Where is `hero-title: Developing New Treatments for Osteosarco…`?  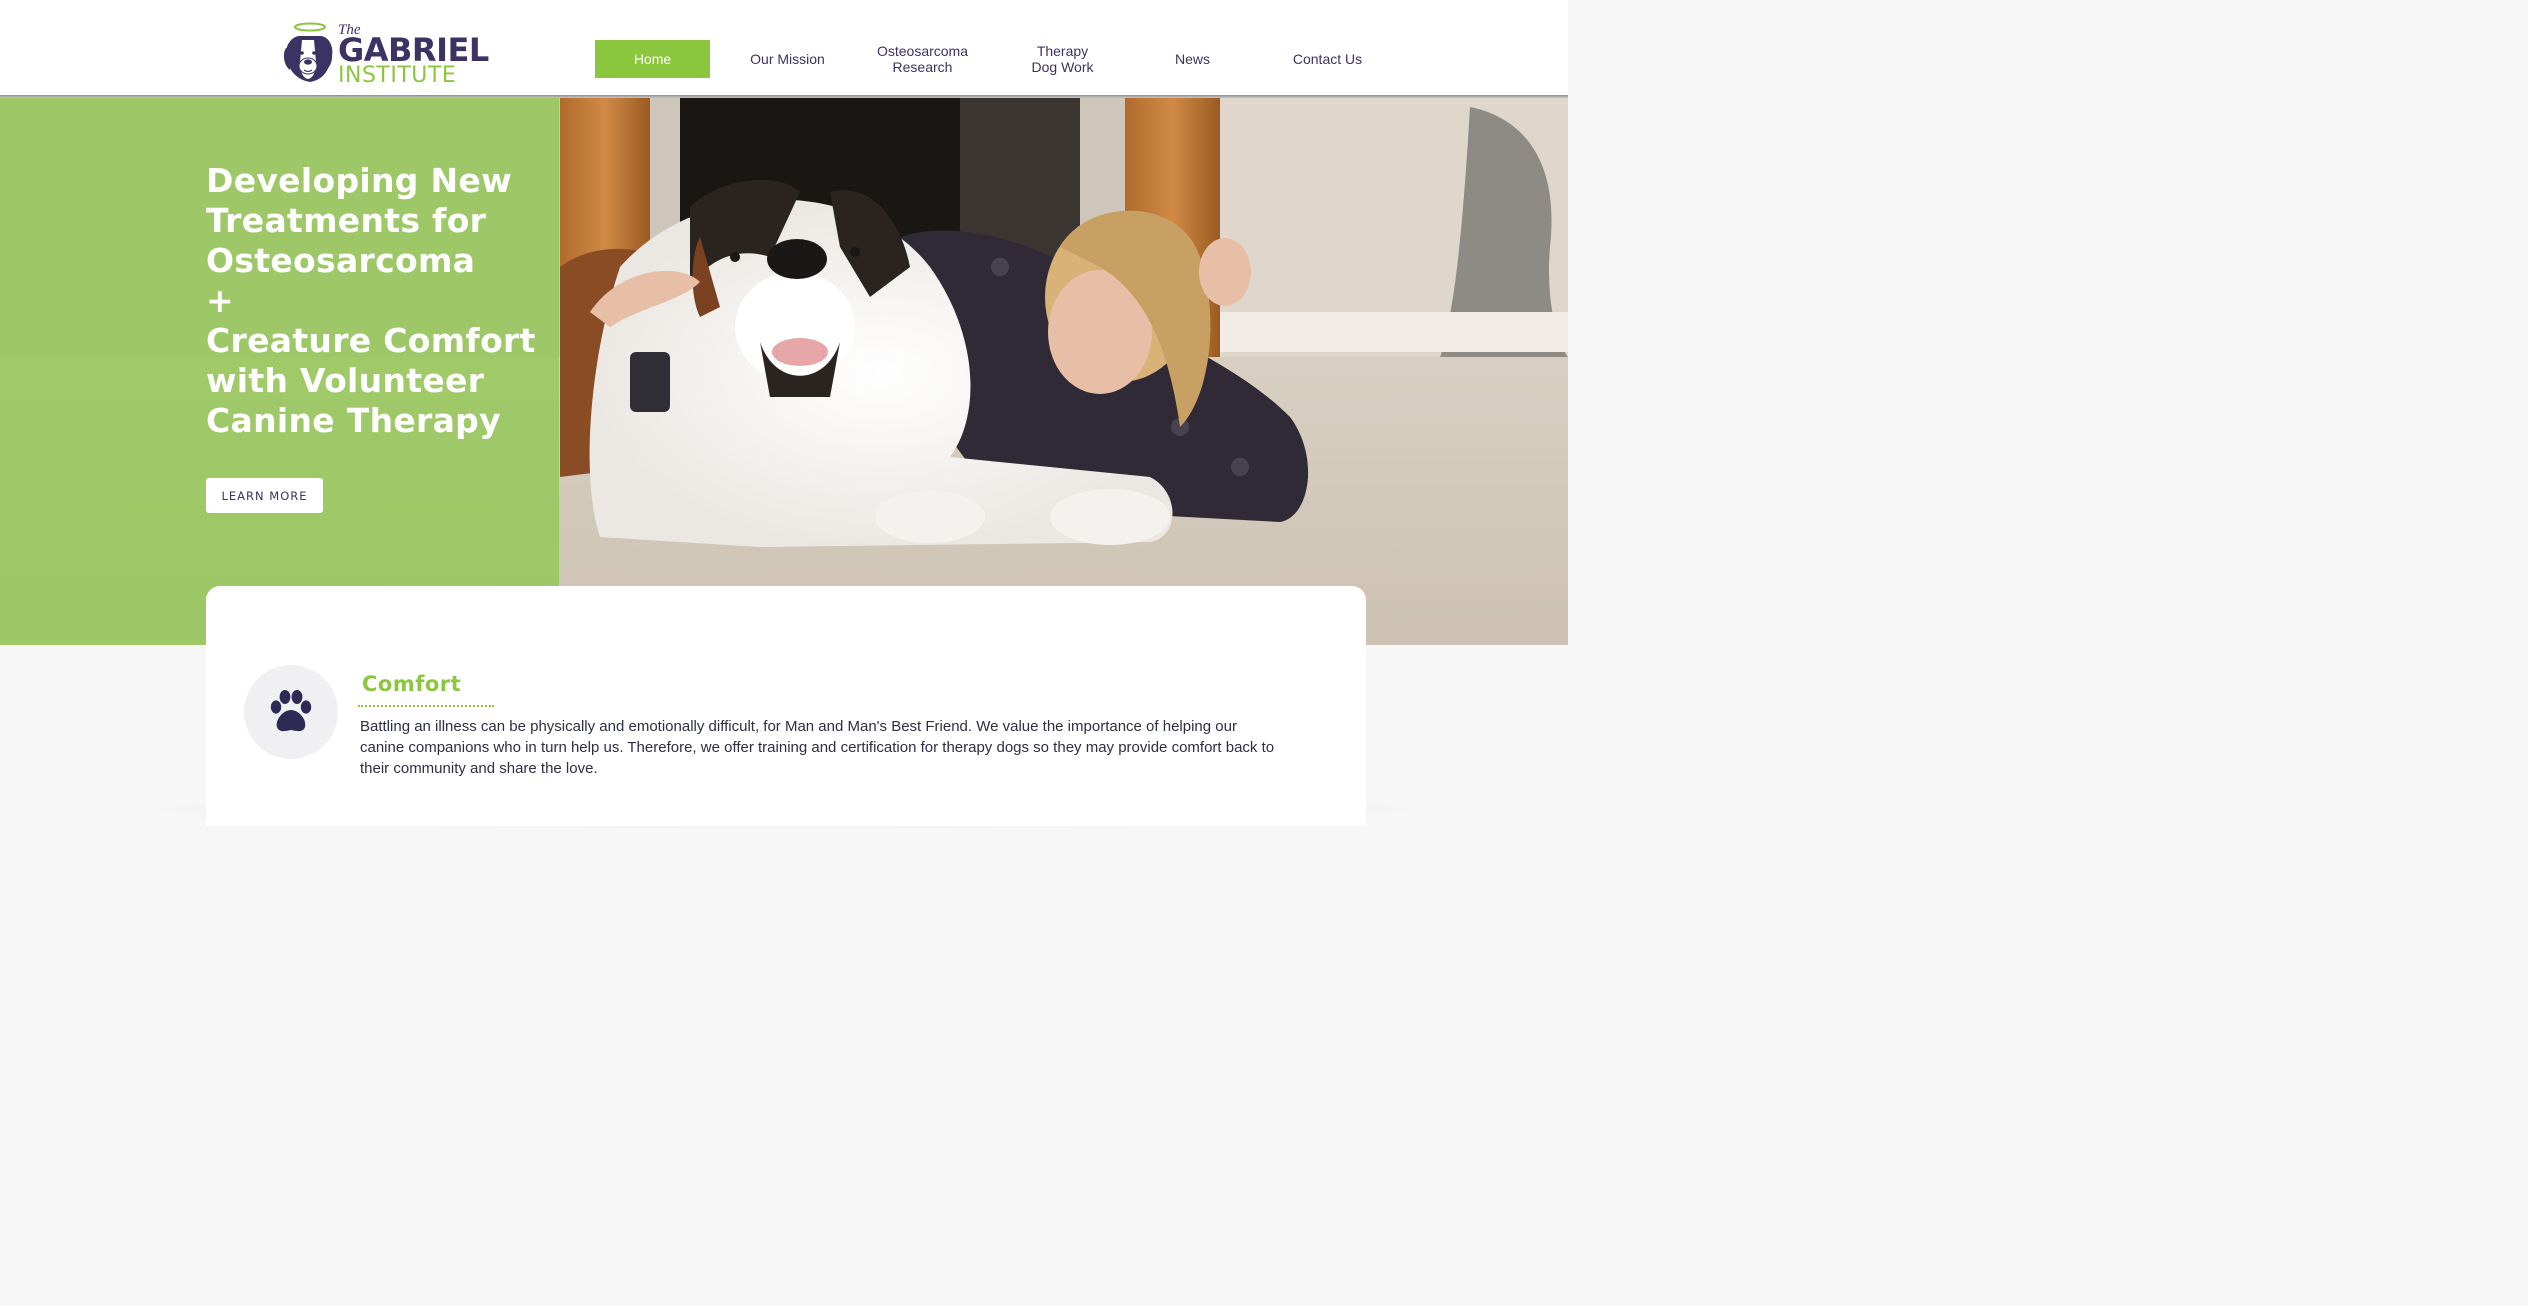 hero-title: Developing New Treatments for Osteosarco… is located at coordinates (371, 300).